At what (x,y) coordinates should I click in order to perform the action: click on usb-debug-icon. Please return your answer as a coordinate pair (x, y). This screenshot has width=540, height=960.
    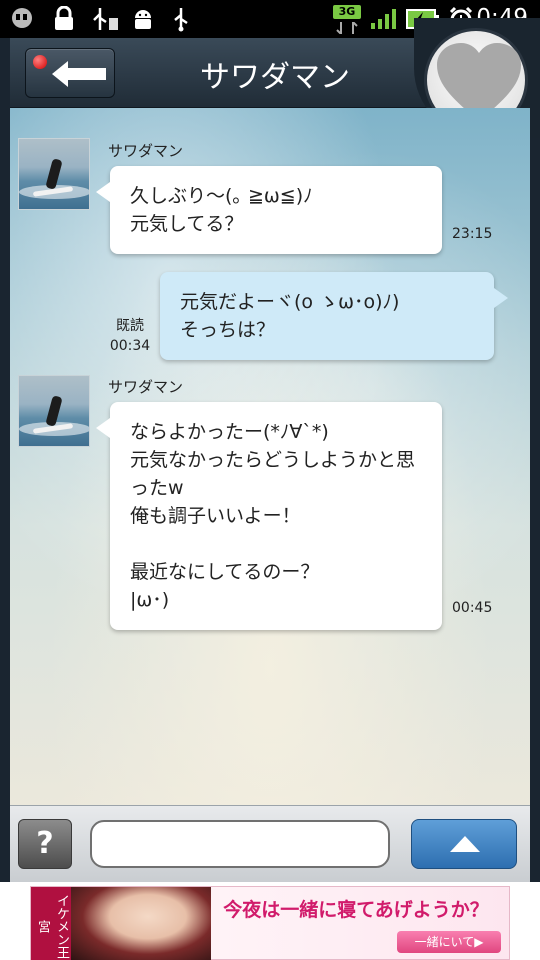
    Looking at the image, I should click on (105, 19).